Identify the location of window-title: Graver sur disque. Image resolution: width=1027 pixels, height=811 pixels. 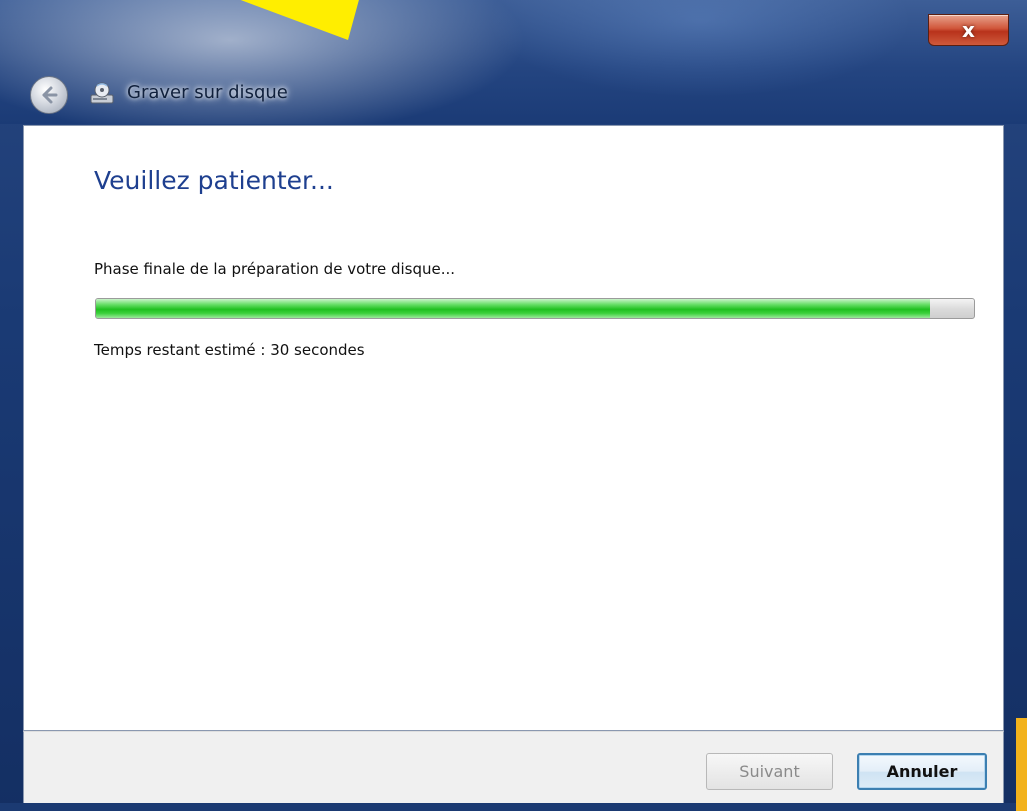
(207, 92).